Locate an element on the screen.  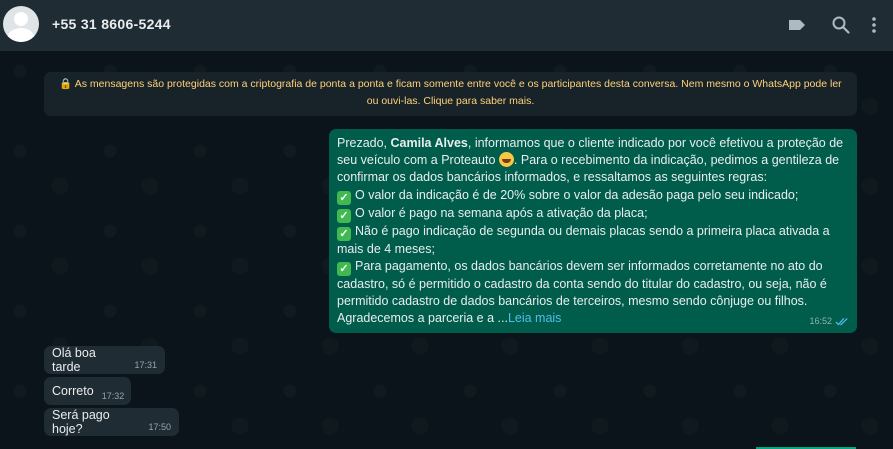
chat-header: +55 31 8606-5244 is located at coordinates (446, 25).